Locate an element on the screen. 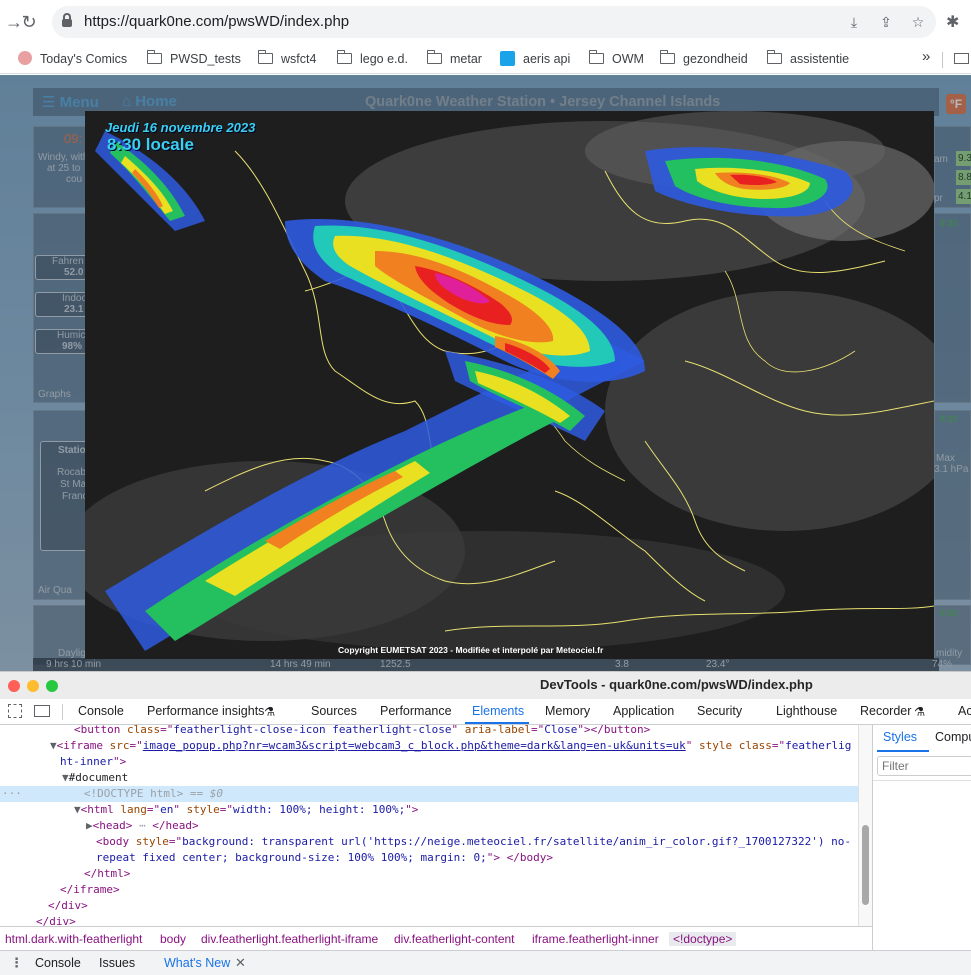 Image resolution: width=971 pixels, height=975 pixels. install-icon: ⤓ is located at coordinates (854, 22).